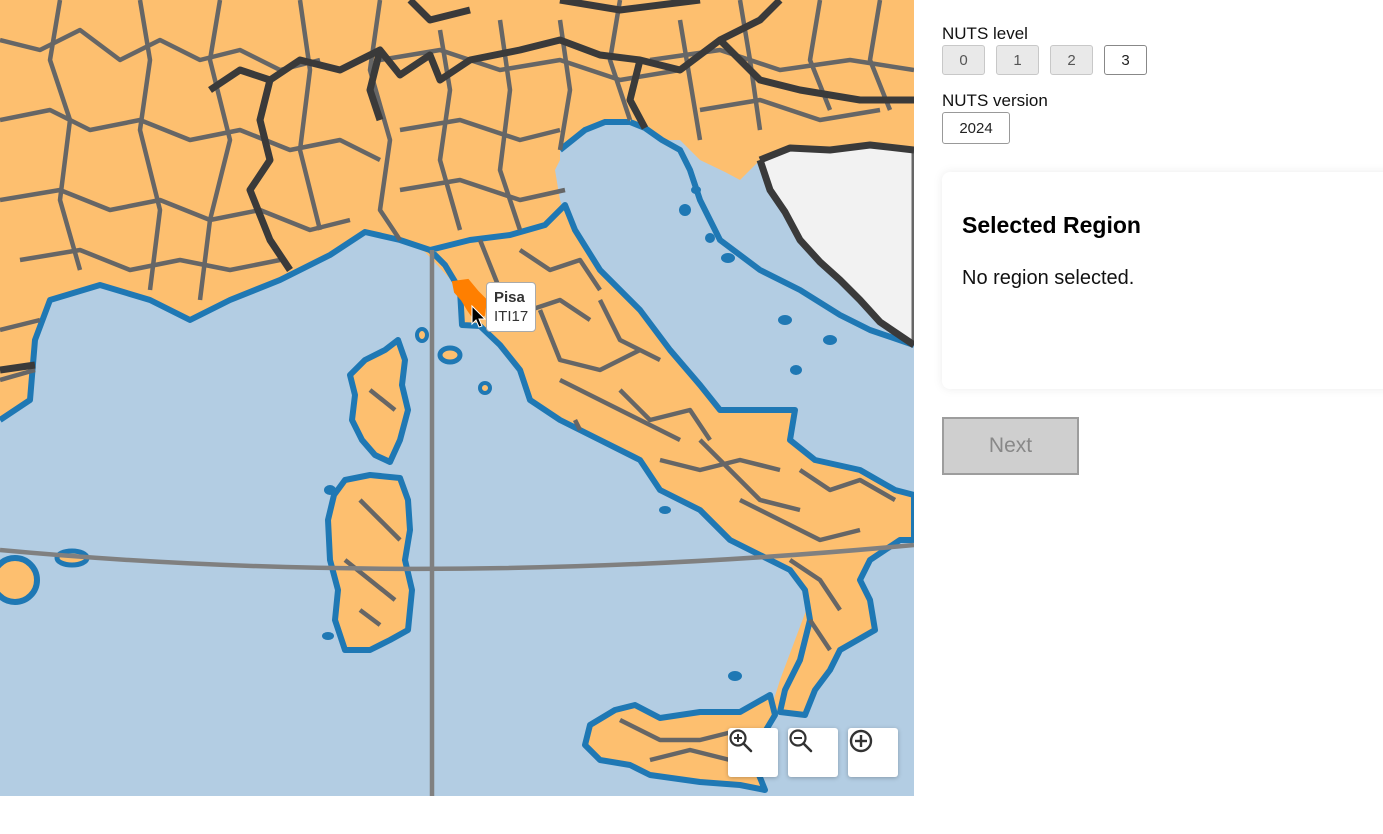 This screenshot has height=834, width=1383. Describe the element at coordinates (1071, 60) in the screenshot. I see `nuts-level-2-button: 2` at that location.